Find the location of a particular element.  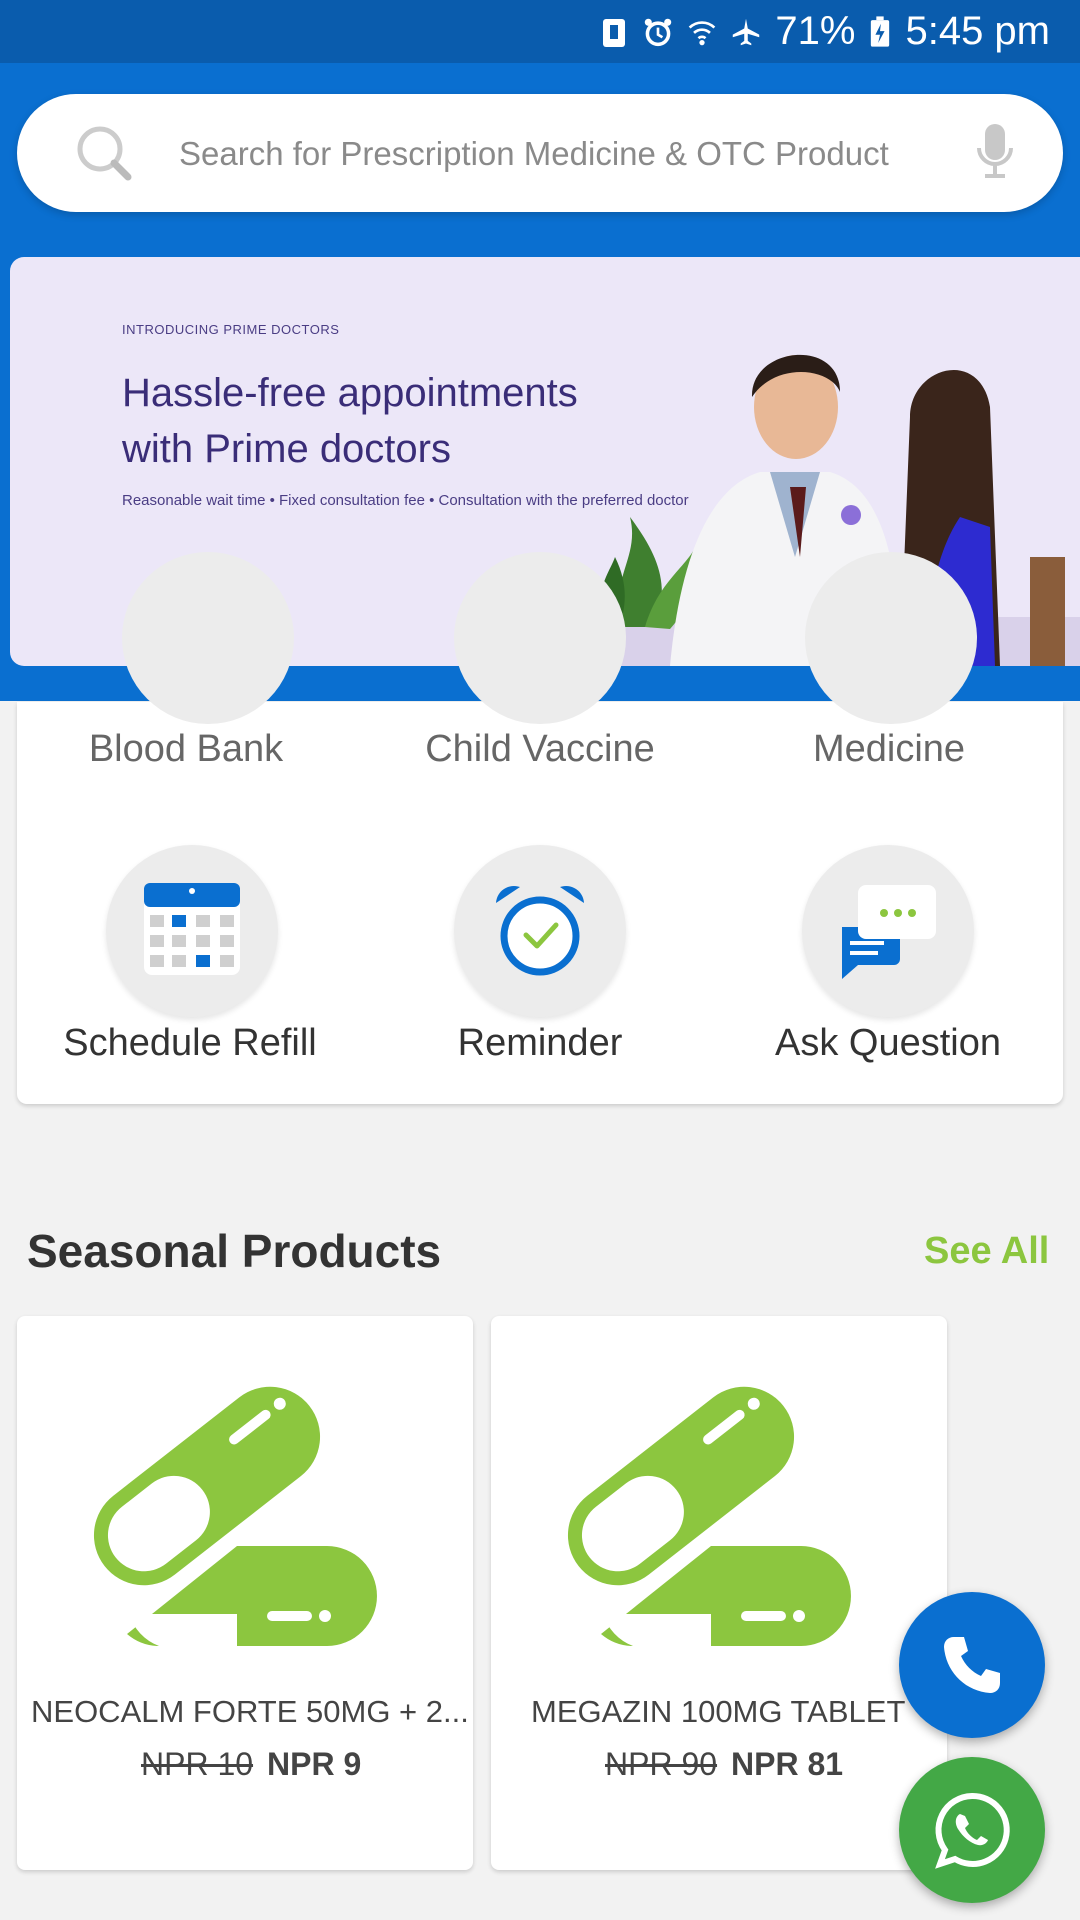

status-bar: 71% 5:45 pm is located at coordinates (540, 31).